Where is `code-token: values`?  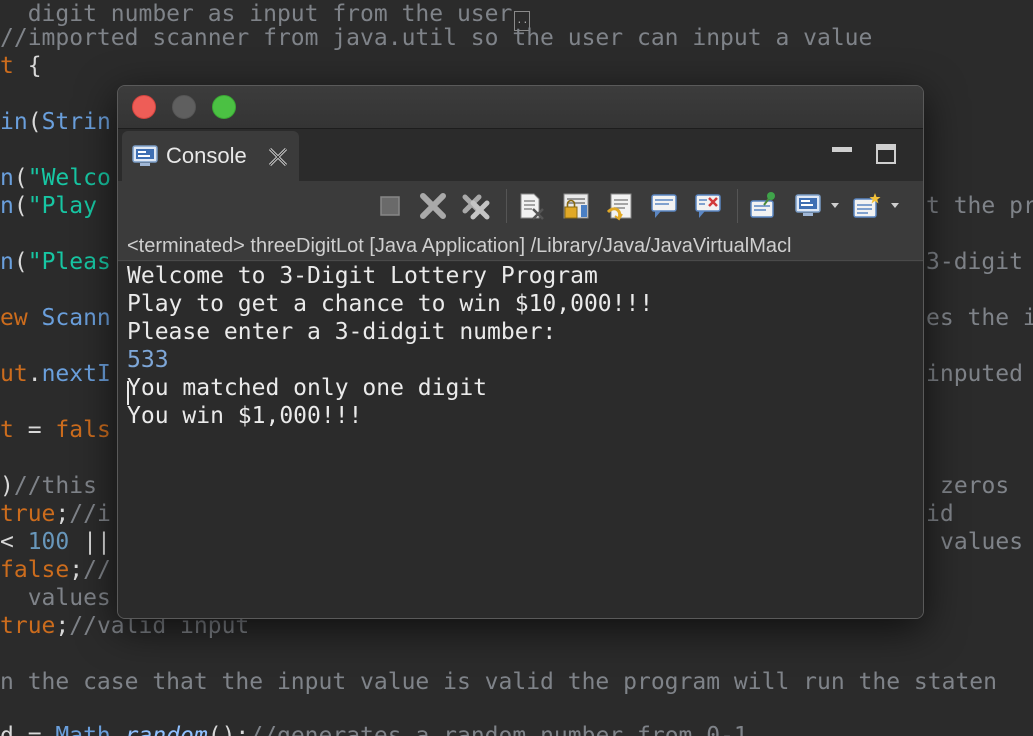 code-token: values is located at coordinates (982, 542).